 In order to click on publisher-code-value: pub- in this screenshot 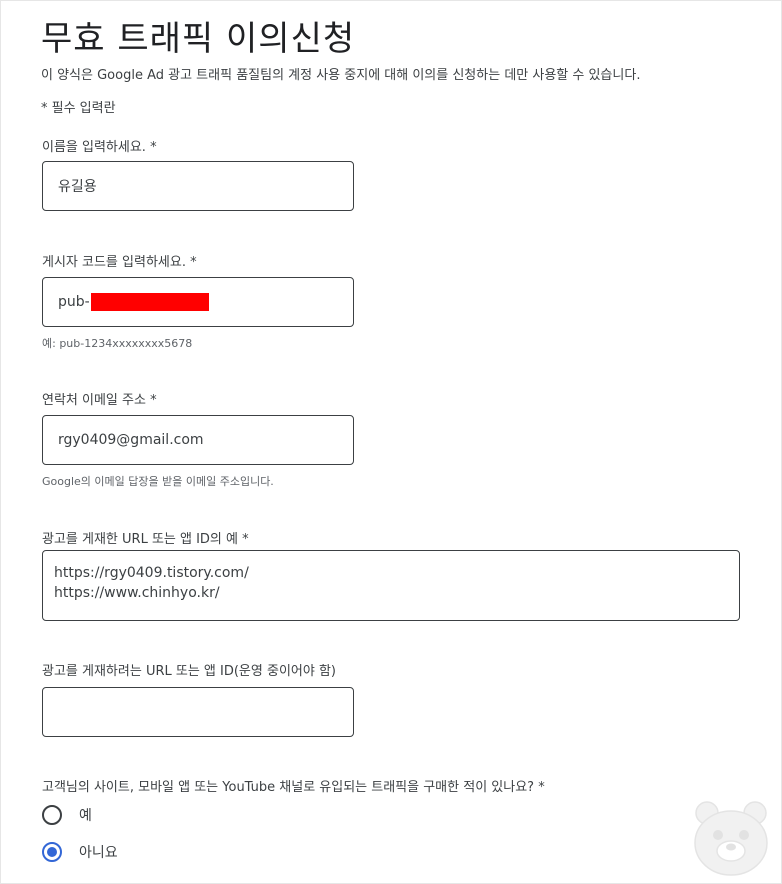, I will do `click(74, 302)`.